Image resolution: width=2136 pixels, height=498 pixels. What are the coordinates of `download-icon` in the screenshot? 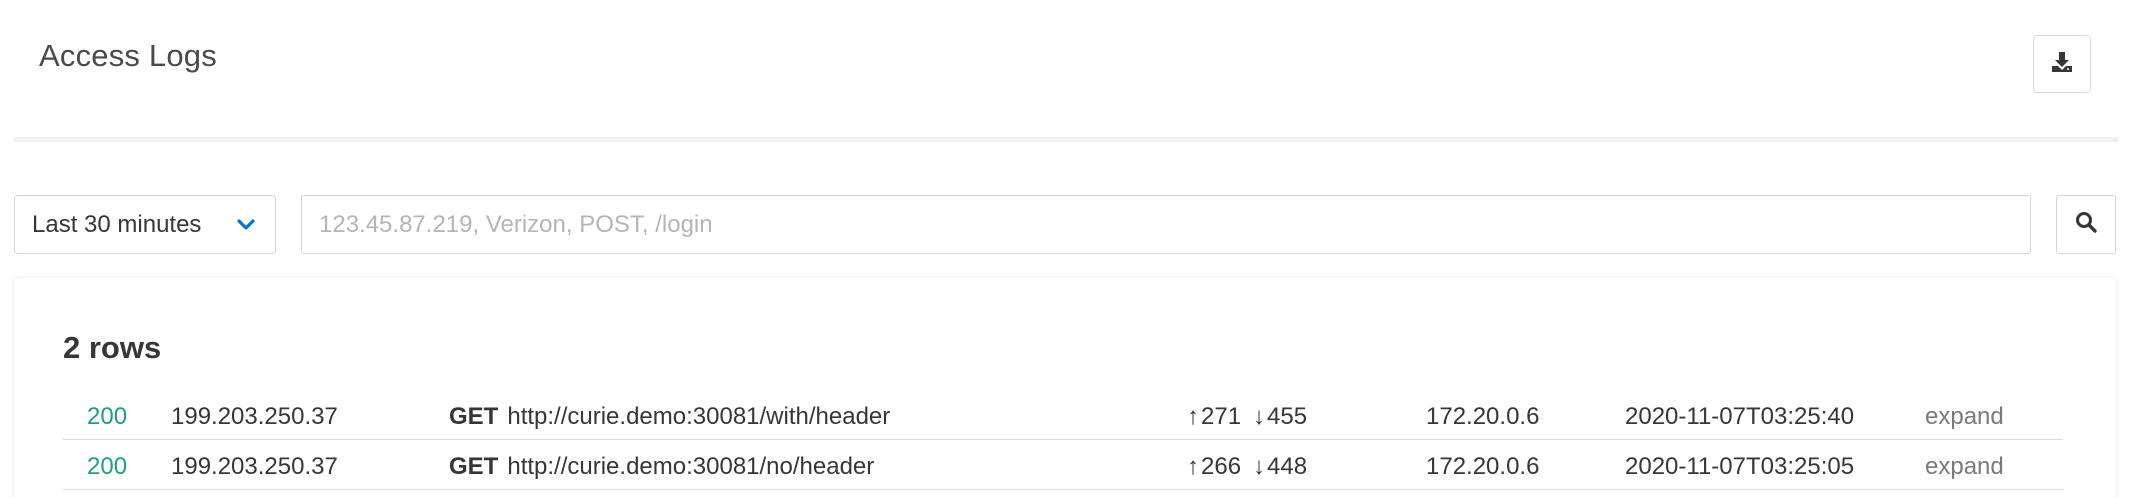 It's located at (2062, 64).